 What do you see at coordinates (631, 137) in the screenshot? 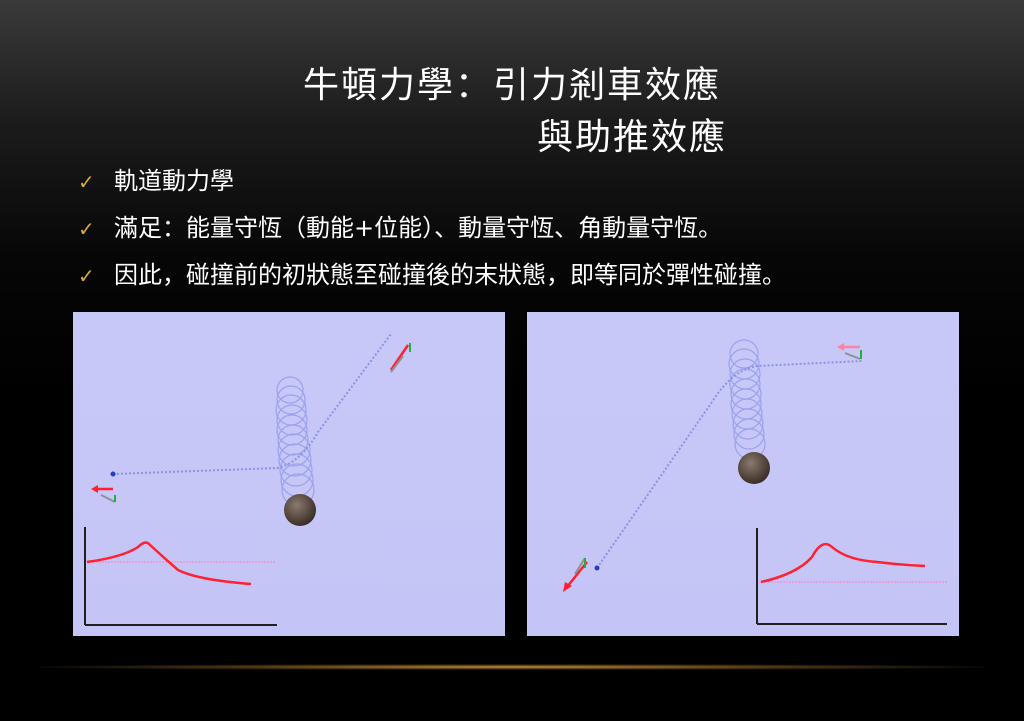
I see `slide-title-line2: 與助推效應` at bounding box center [631, 137].